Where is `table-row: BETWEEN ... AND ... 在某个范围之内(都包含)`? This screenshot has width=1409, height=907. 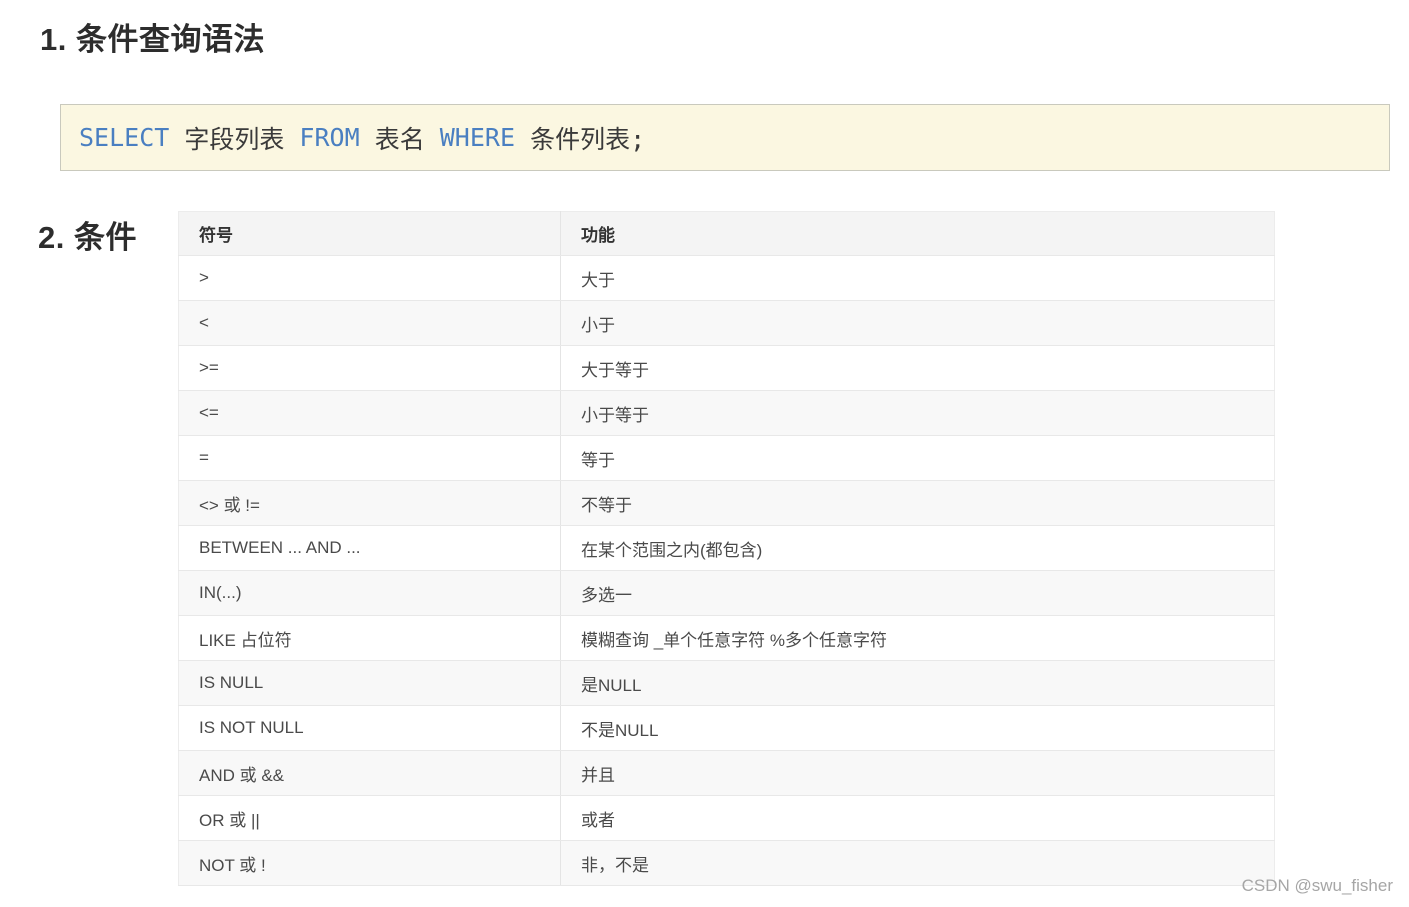 table-row: BETWEEN ... AND ... 在某个范围之内(都包含) is located at coordinates (726, 548).